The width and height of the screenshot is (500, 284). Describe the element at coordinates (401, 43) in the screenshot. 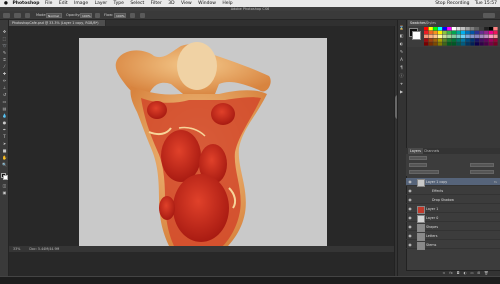

I see `adjustments-panel-icon: ◐` at that location.